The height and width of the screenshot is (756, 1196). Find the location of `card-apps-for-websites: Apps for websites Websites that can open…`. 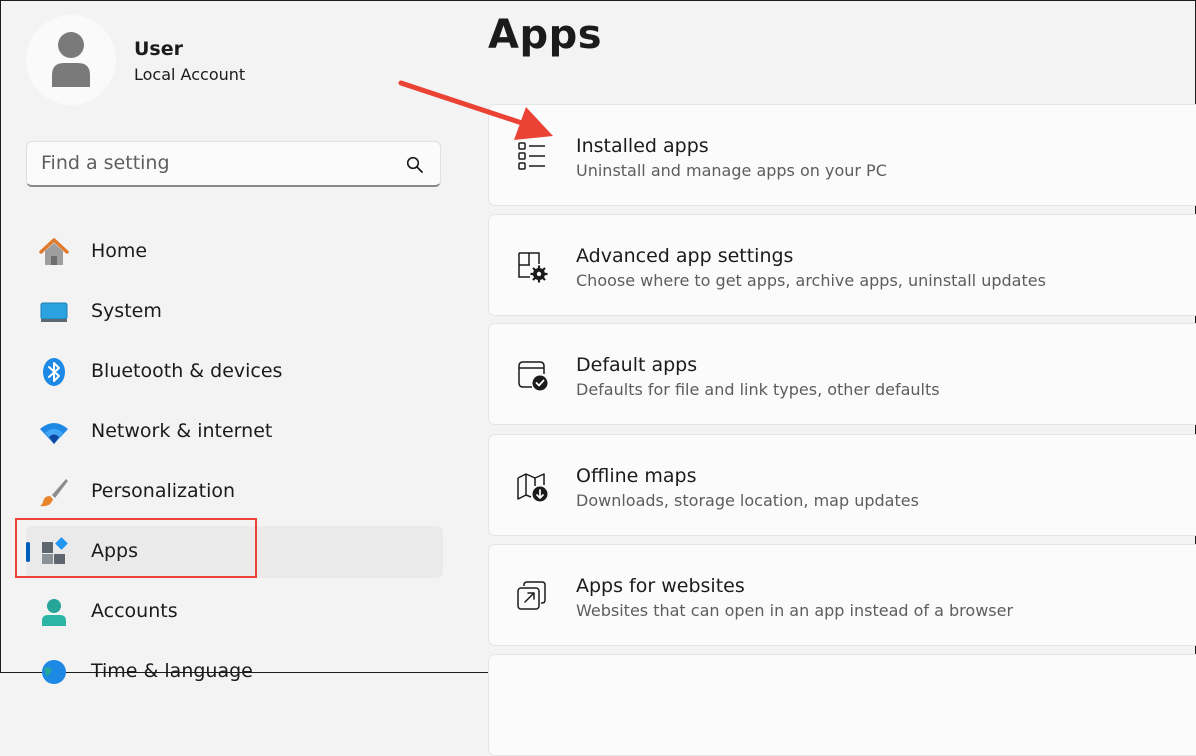

card-apps-for-websites: Apps for websites Websites that can open… is located at coordinates (842, 595).